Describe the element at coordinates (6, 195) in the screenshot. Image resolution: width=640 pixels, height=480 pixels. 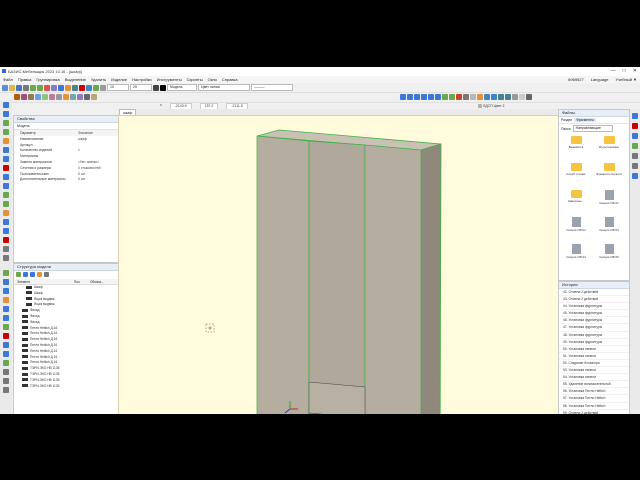
I see `tool-move-icon` at that location.